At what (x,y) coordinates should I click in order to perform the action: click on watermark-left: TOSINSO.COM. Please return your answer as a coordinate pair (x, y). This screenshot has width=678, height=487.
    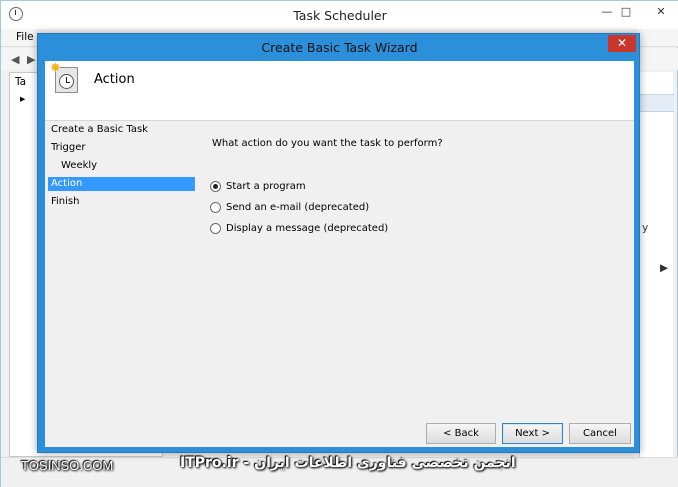
    Looking at the image, I should click on (67, 465).